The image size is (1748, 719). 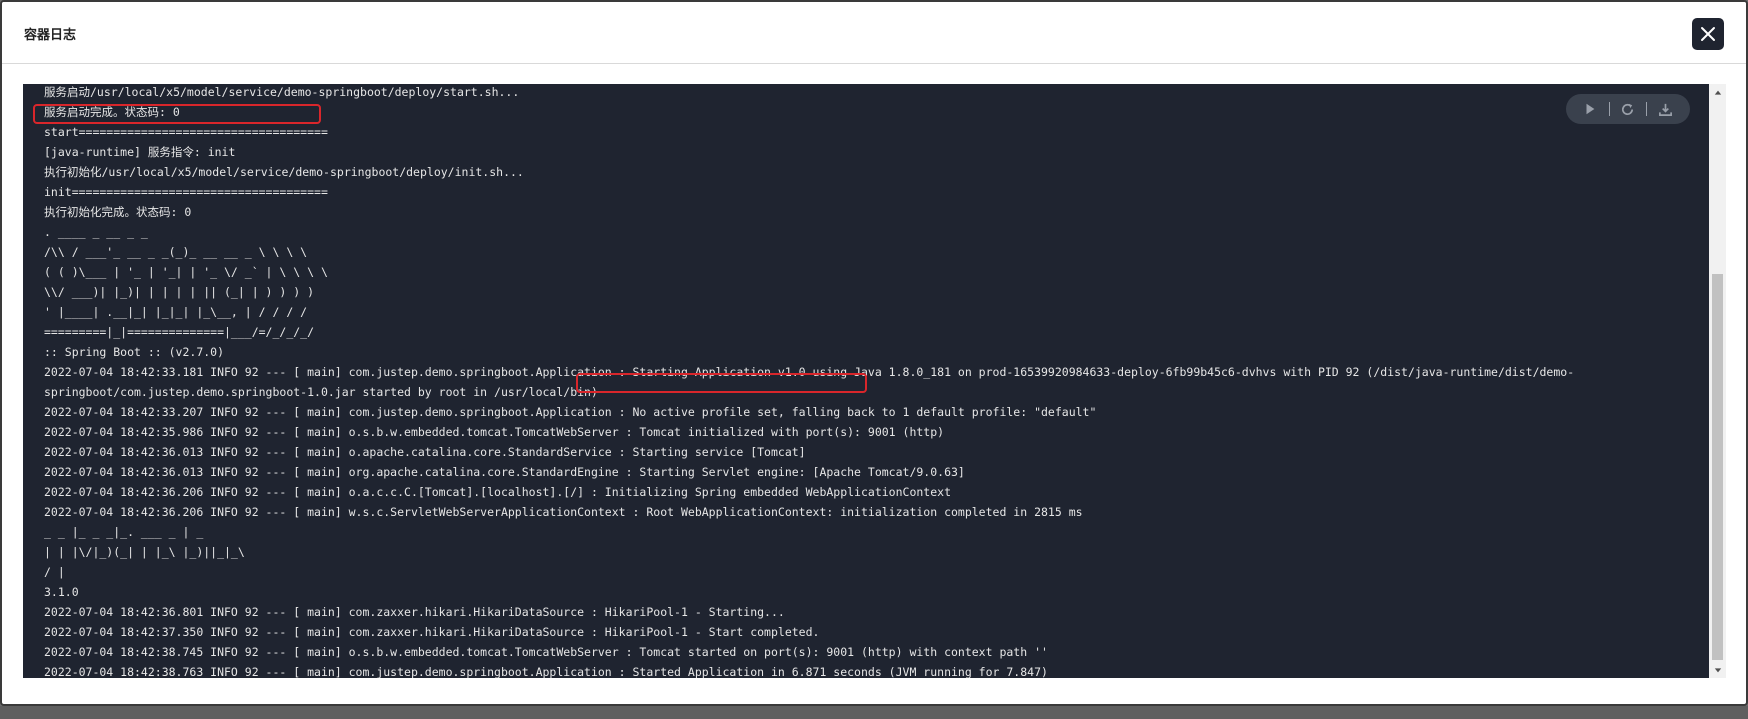 I want to click on ascii-banner-line: ' |____| .__|_| |_|_| |_\__, | / / / /, so click(x=176, y=312).